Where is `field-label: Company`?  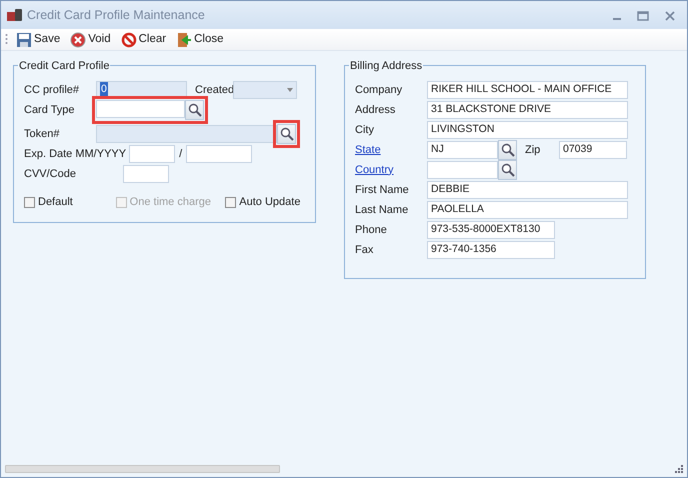
field-label: Company is located at coordinates (379, 90).